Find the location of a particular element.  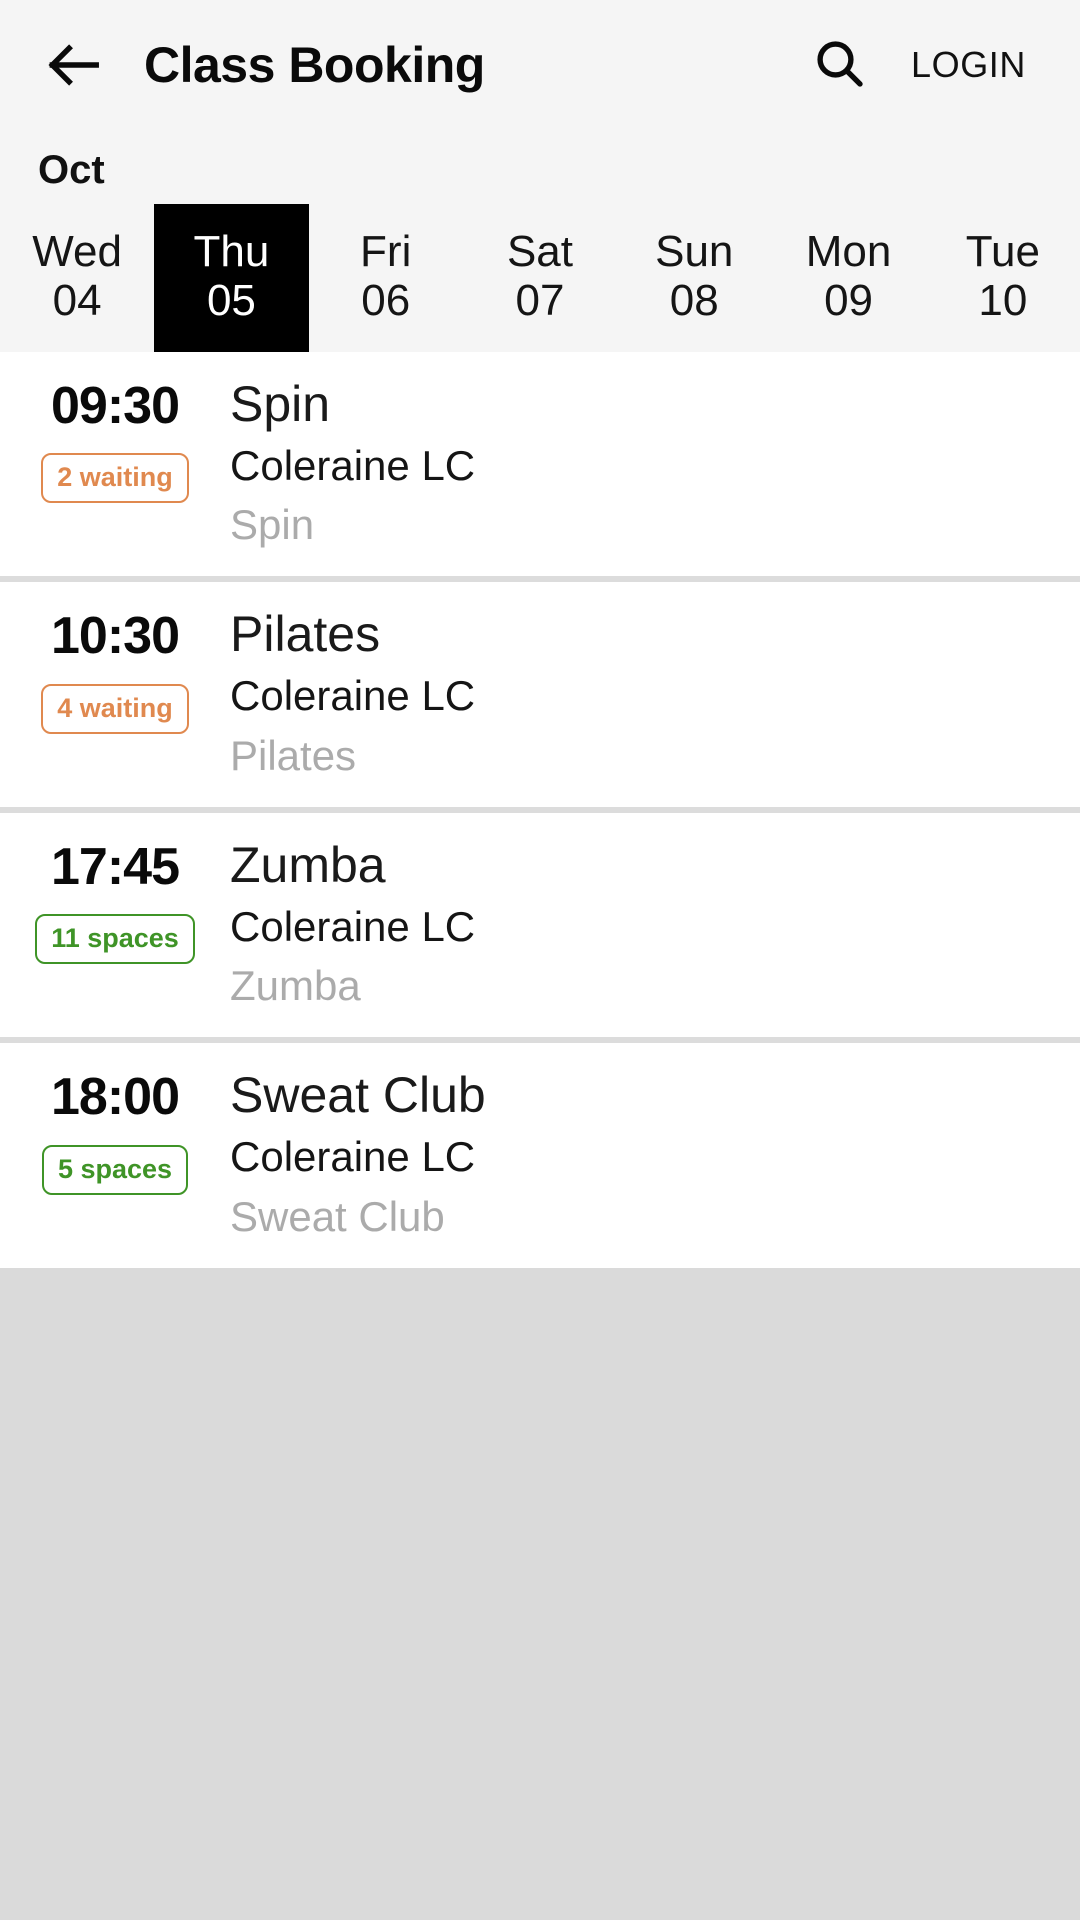

day-name: Tue is located at coordinates (1002, 251).